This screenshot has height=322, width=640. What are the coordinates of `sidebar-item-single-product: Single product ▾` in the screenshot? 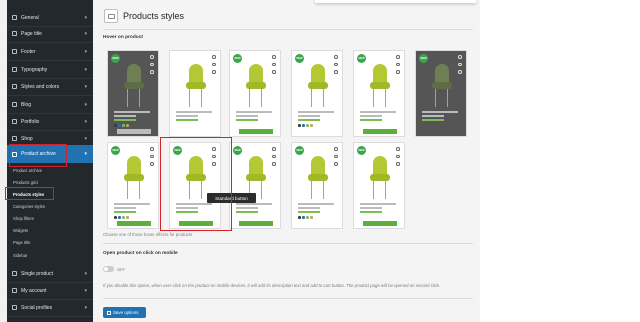 It's located at (50, 274).